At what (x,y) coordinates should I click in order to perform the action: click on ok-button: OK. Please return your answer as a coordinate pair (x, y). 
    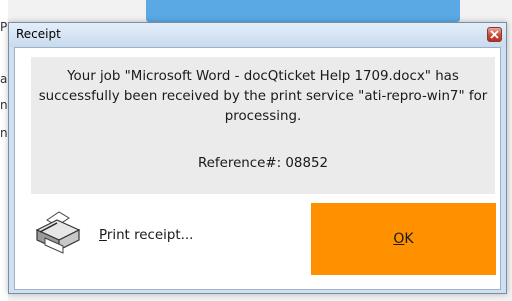
    Looking at the image, I should click on (403, 239).